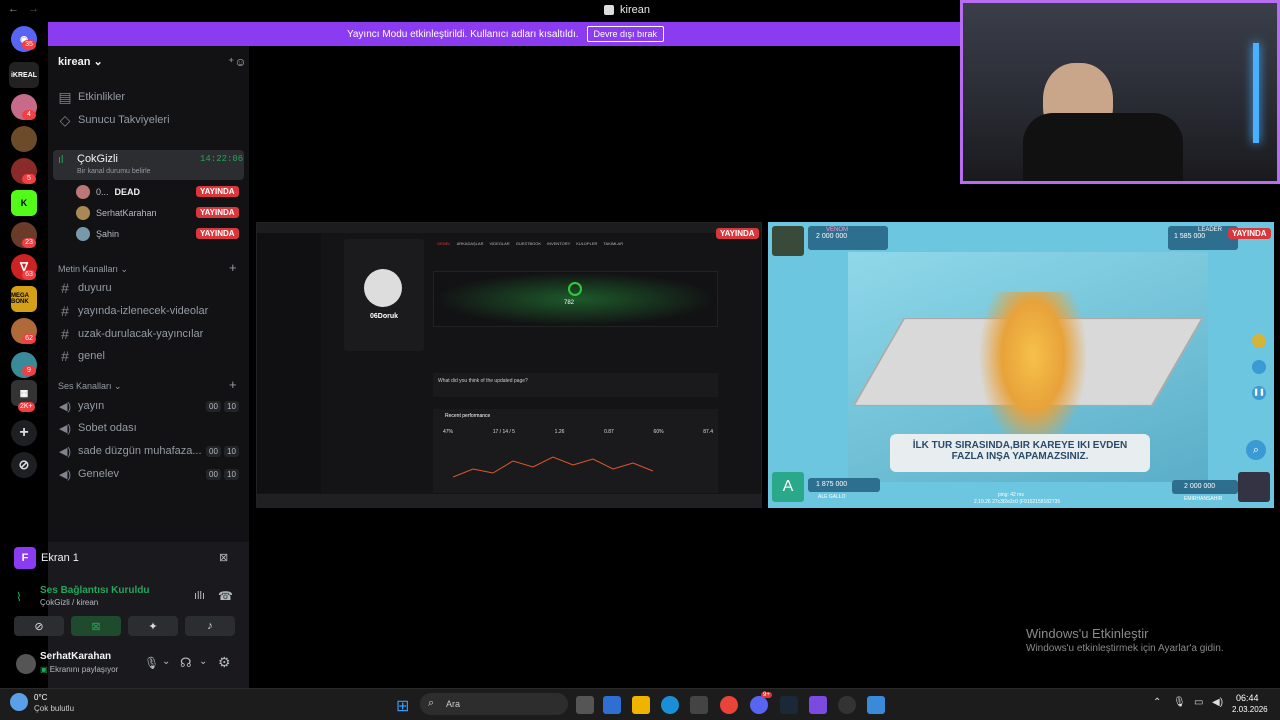  Describe the element at coordinates (13, 9) in the screenshot. I see `back-arrow-icon: ←` at that location.